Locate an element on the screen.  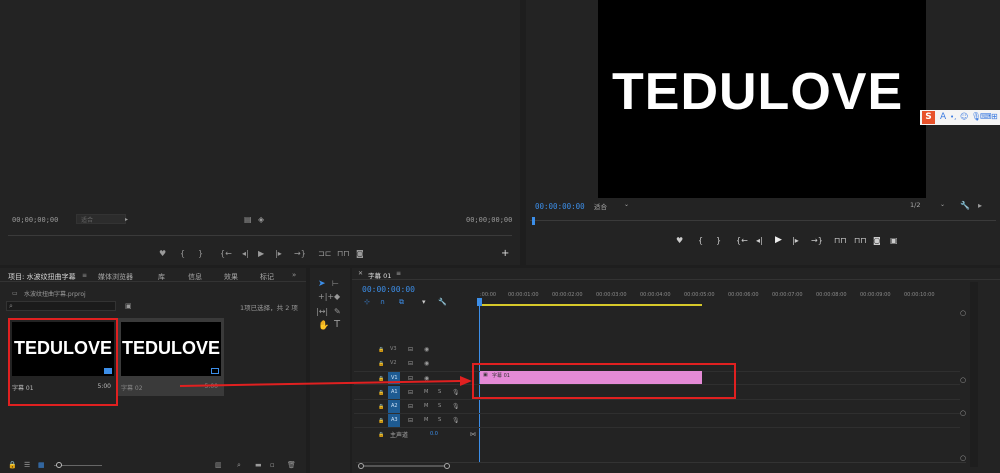
timeline-vscroll-mid-handle: ○ is located at coordinates (963, 380).